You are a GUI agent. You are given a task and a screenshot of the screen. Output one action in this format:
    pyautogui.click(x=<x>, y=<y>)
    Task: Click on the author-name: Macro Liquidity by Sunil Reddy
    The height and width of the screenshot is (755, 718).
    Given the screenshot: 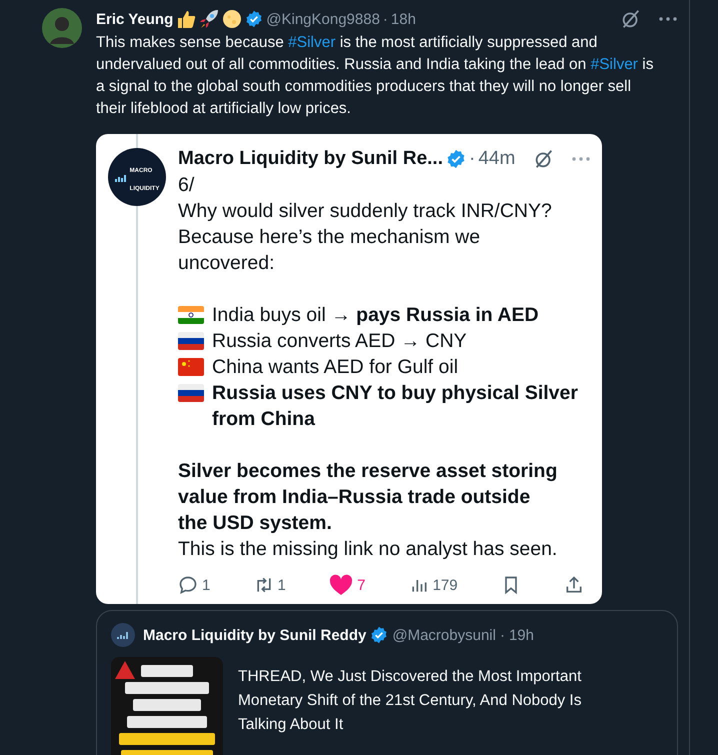 What is the action you would take?
    pyautogui.click(x=254, y=635)
    